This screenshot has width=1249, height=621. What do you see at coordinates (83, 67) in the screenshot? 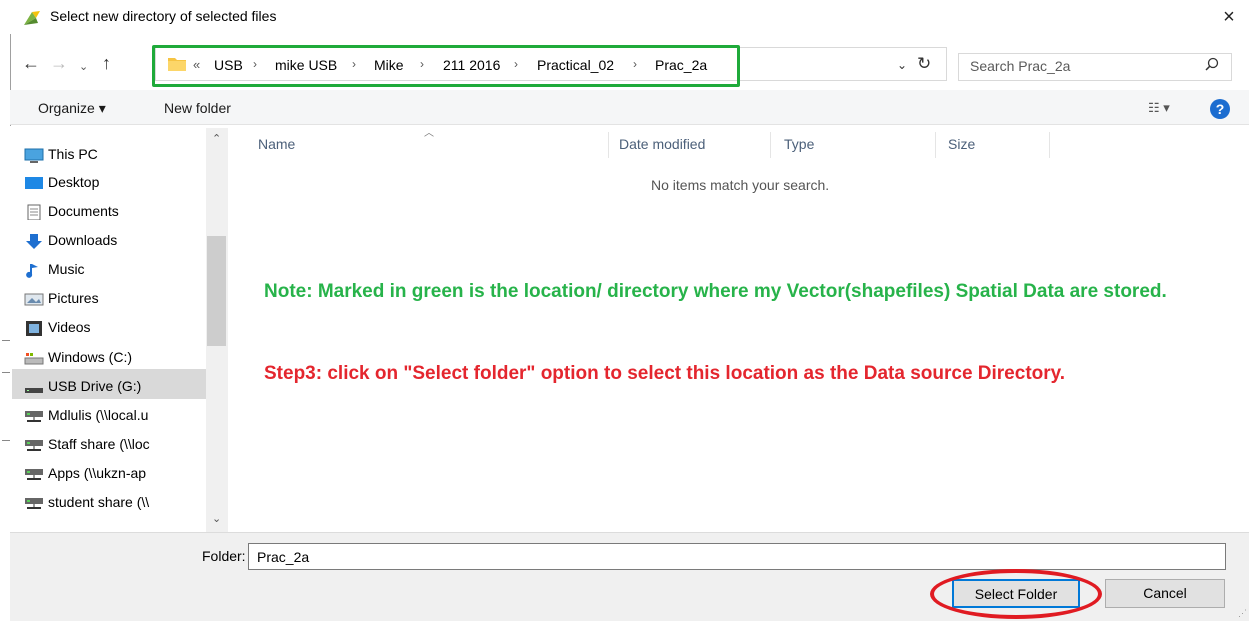
I see `recent-locations-chevron-icon: ⌄` at bounding box center [83, 67].